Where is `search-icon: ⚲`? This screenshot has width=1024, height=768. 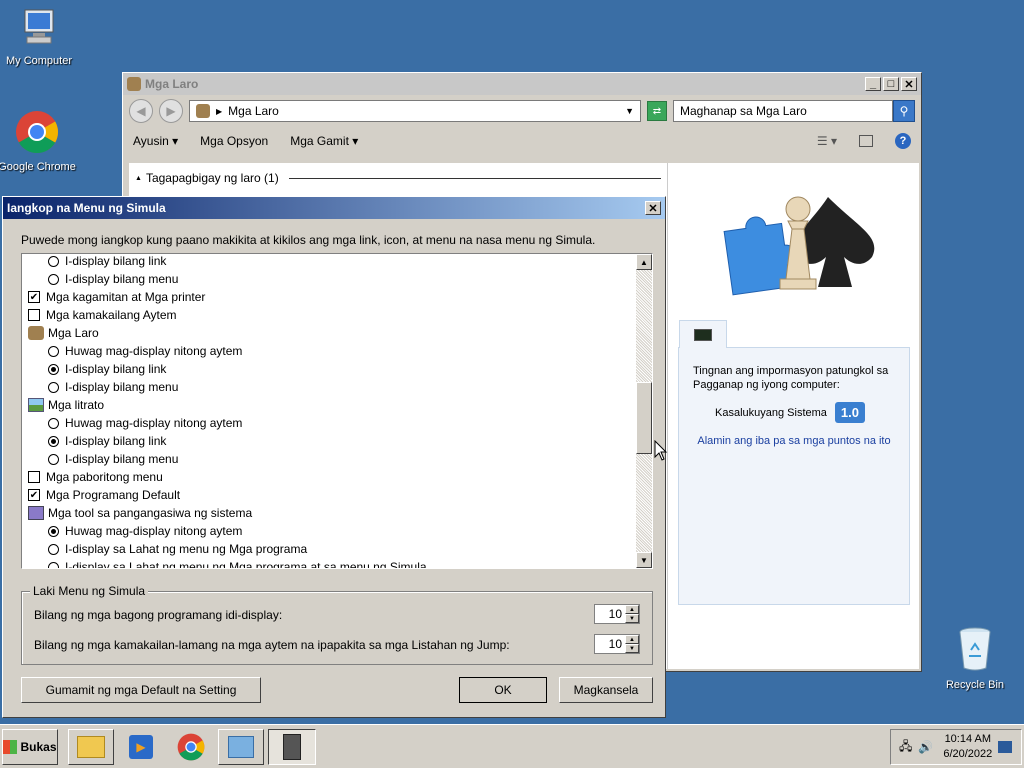 search-icon: ⚲ is located at coordinates (904, 111).